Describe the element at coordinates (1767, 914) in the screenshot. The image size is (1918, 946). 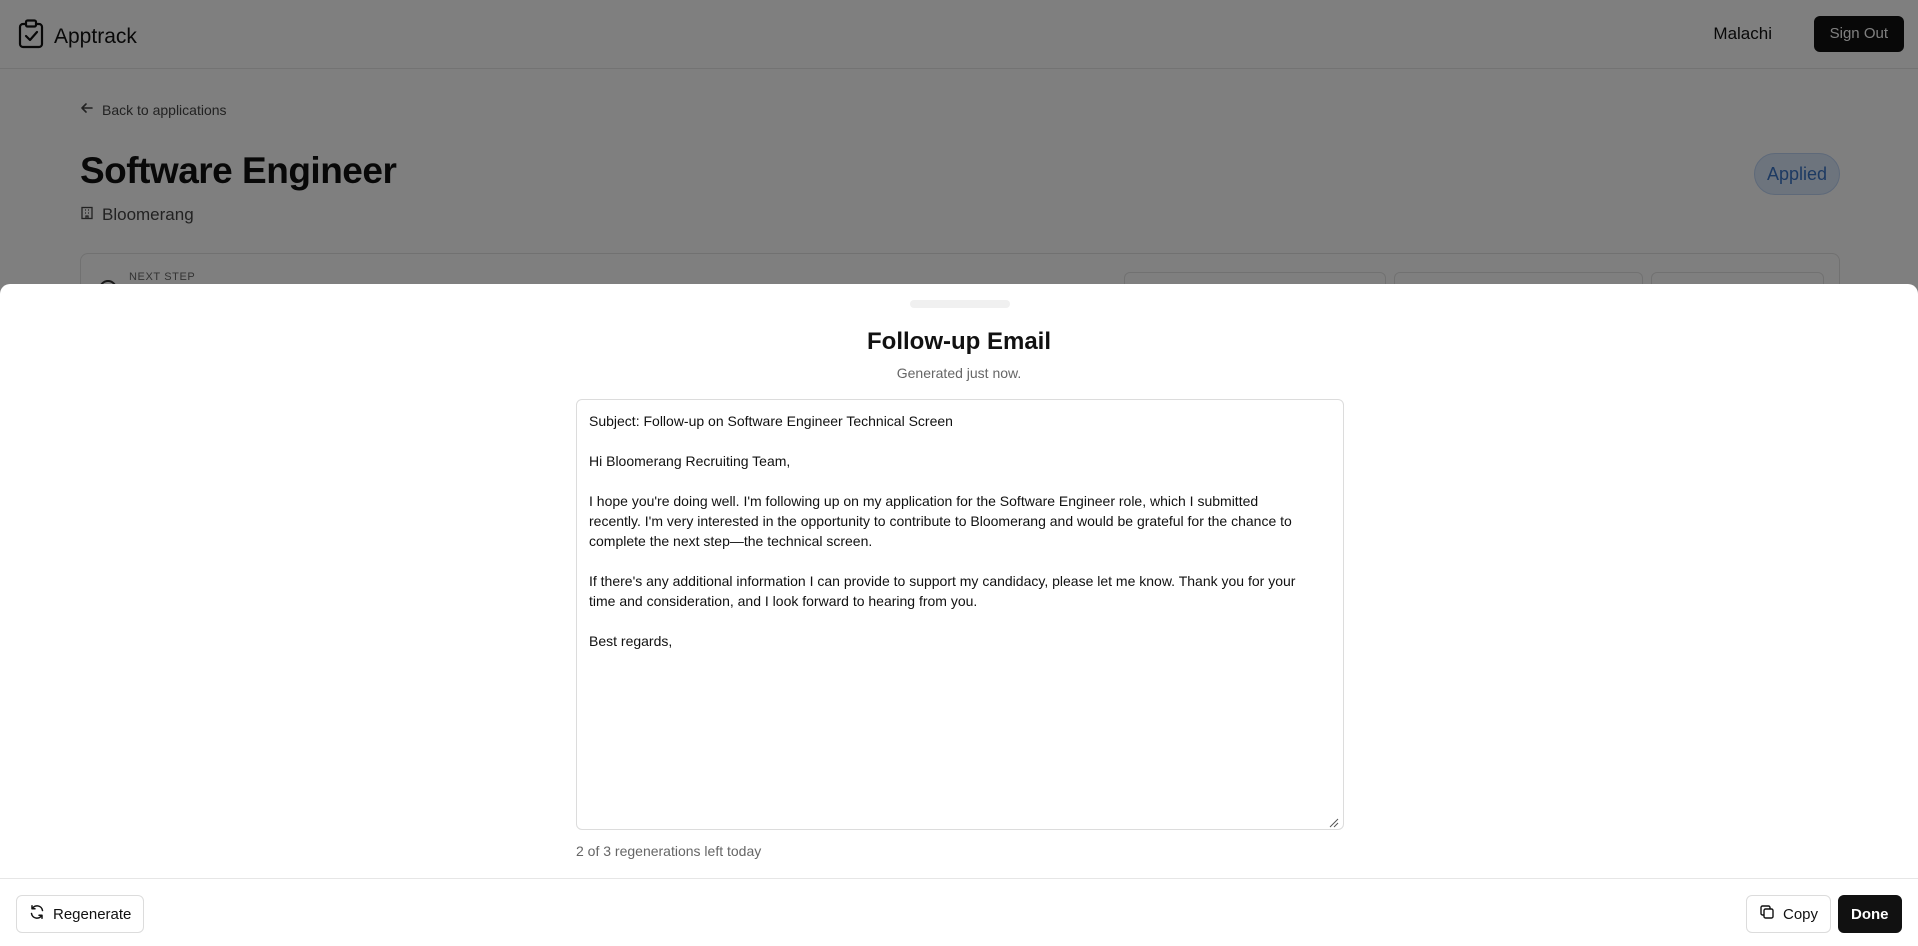
I see `copy-icon` at that location.